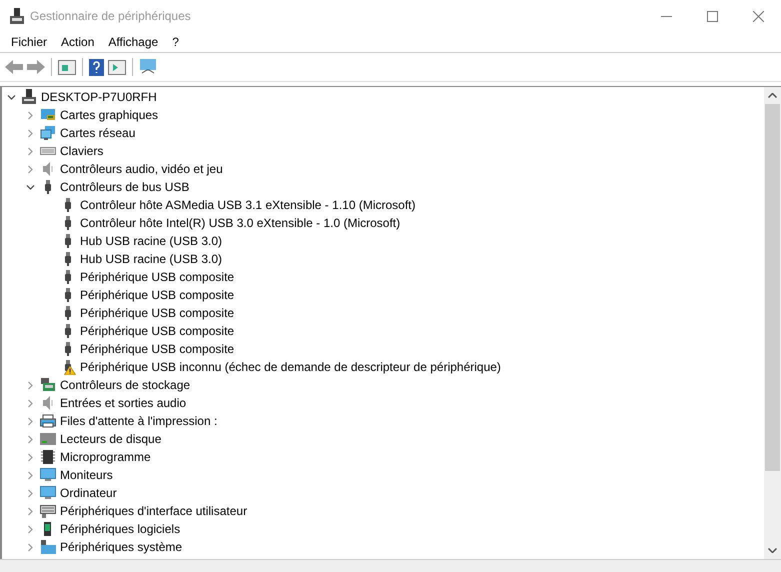 The image size is (781, 572). I want to click on tree-item: Contrôleurs de stockage, so click(125, 385).